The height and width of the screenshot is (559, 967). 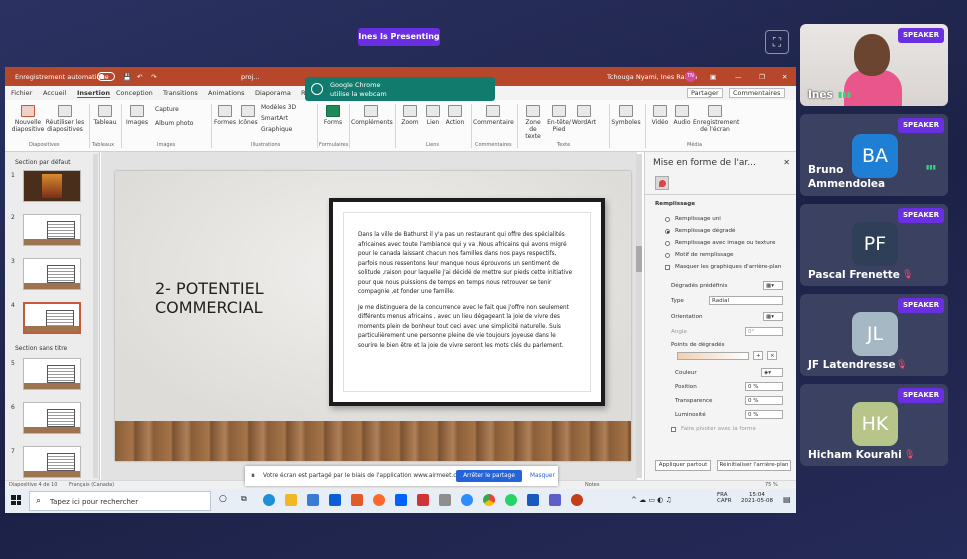 I want to click on screen-recording-button: Enregistrement de l'écran, so click(x=716, y=119).